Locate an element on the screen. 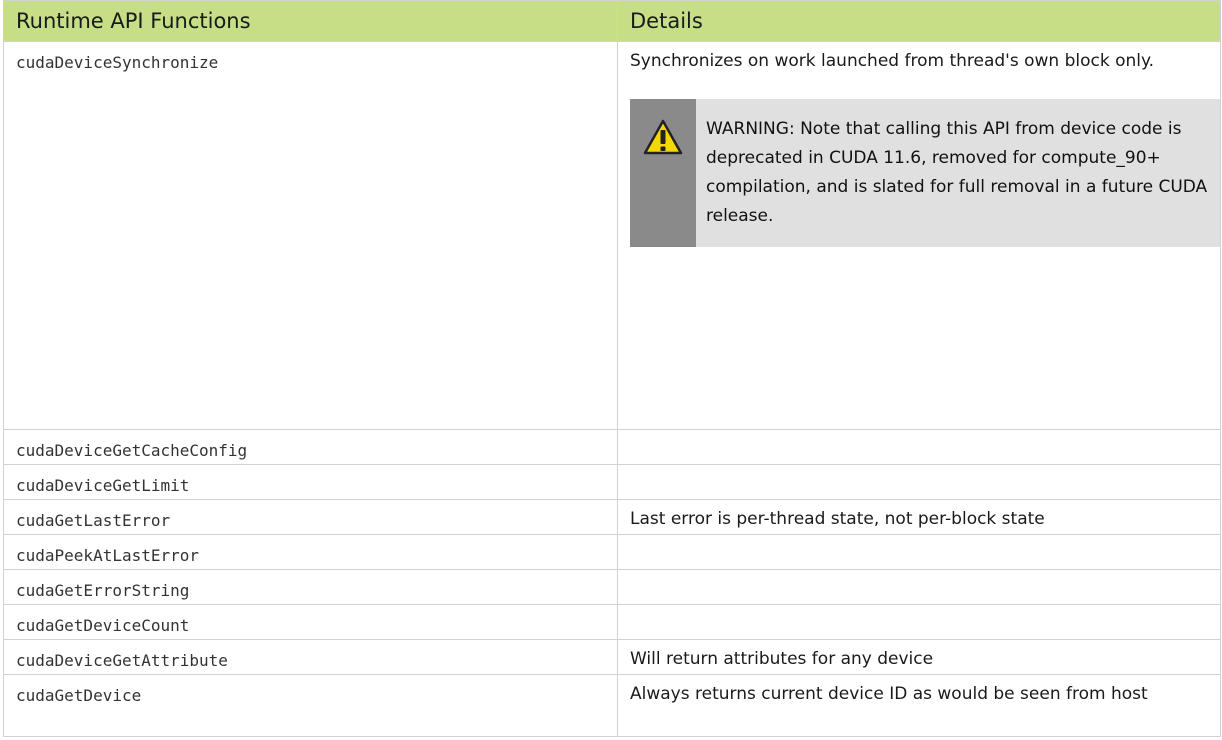 This screenshot has height=740, width=1222. function-name: cudaPeekAtLastError is located at coordinates (310, 552).